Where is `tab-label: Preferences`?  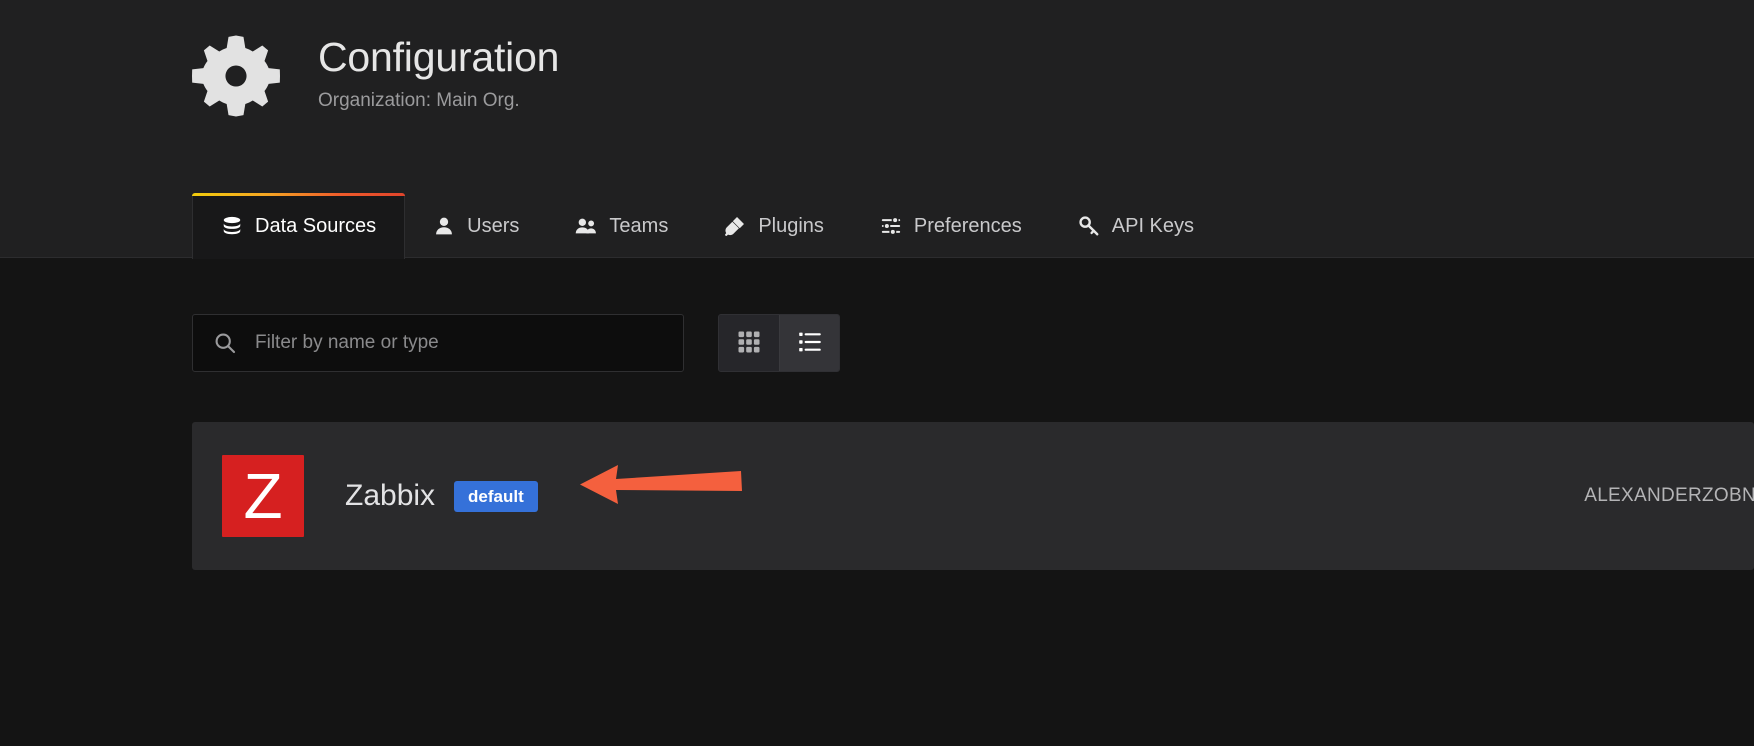 tab-label: Preferences is located at coordinates (967, 225).